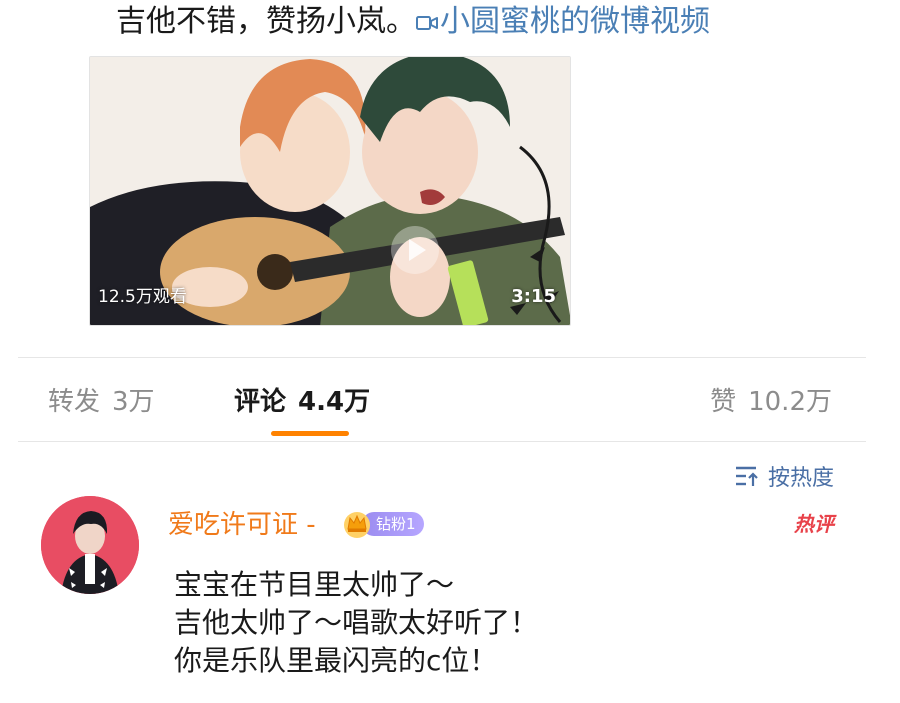 This screenshot has width=900, height=703. Describe the element at coordinates (142, 297) in the screenshot. I see `view-count: 12.5万观看` at that location.